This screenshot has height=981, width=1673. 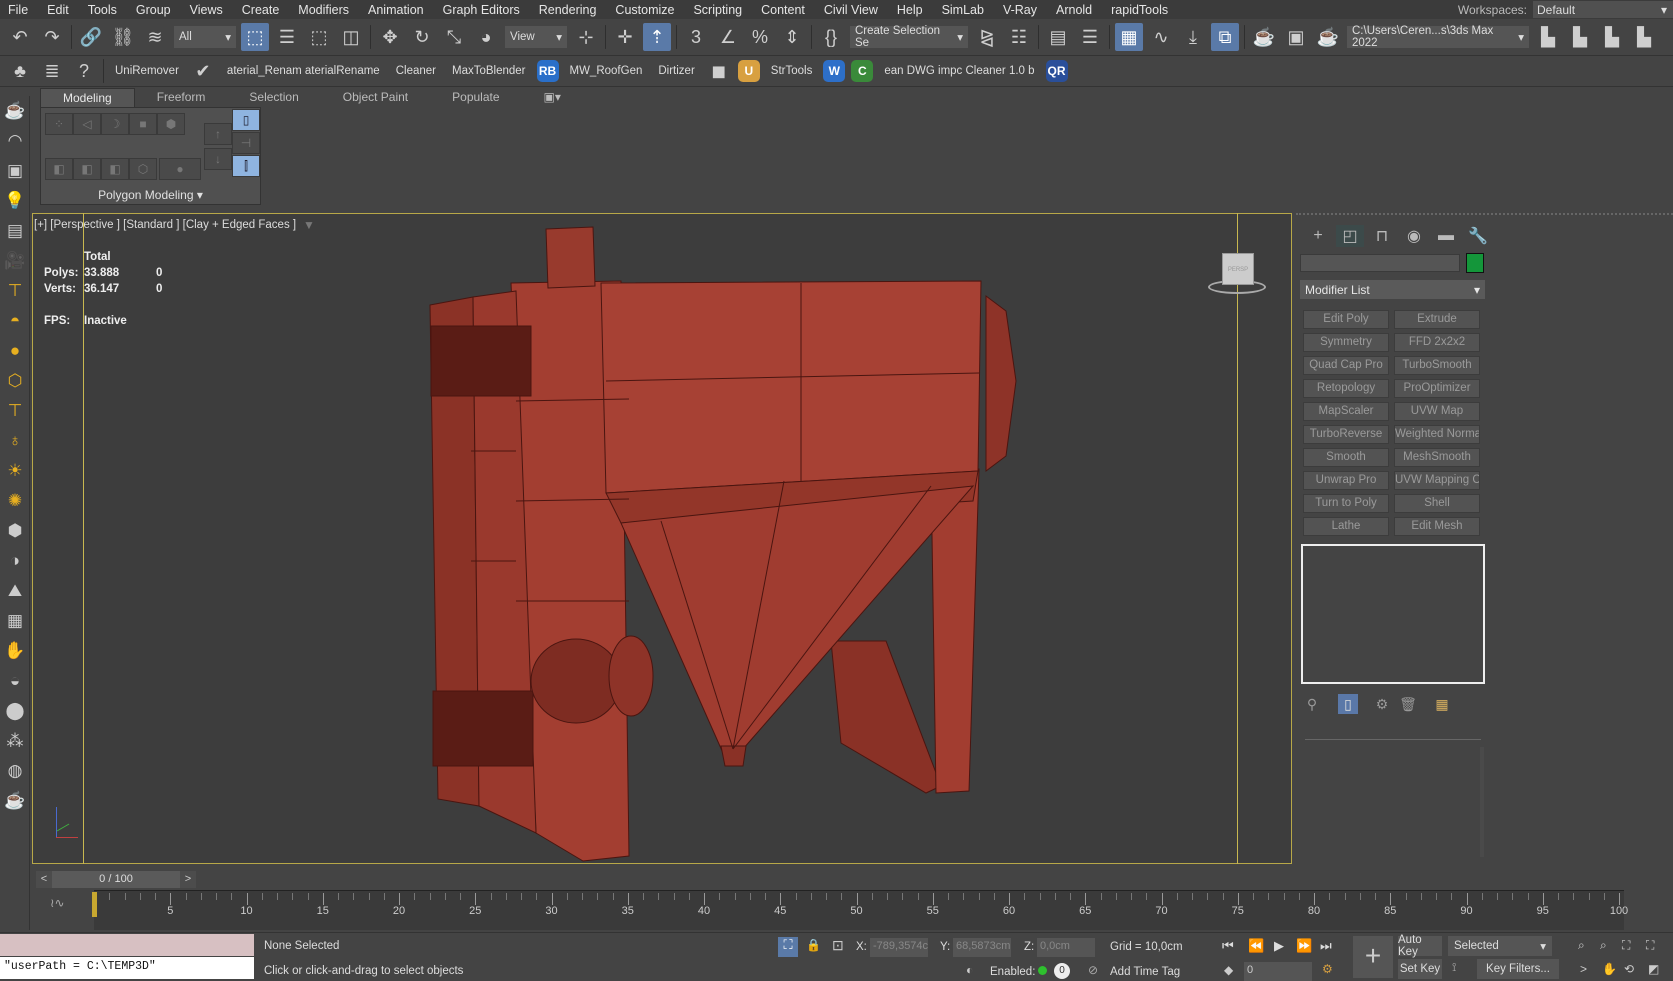 I want to click on soft-select-icon: ⬡, so click(x=143, y=169).